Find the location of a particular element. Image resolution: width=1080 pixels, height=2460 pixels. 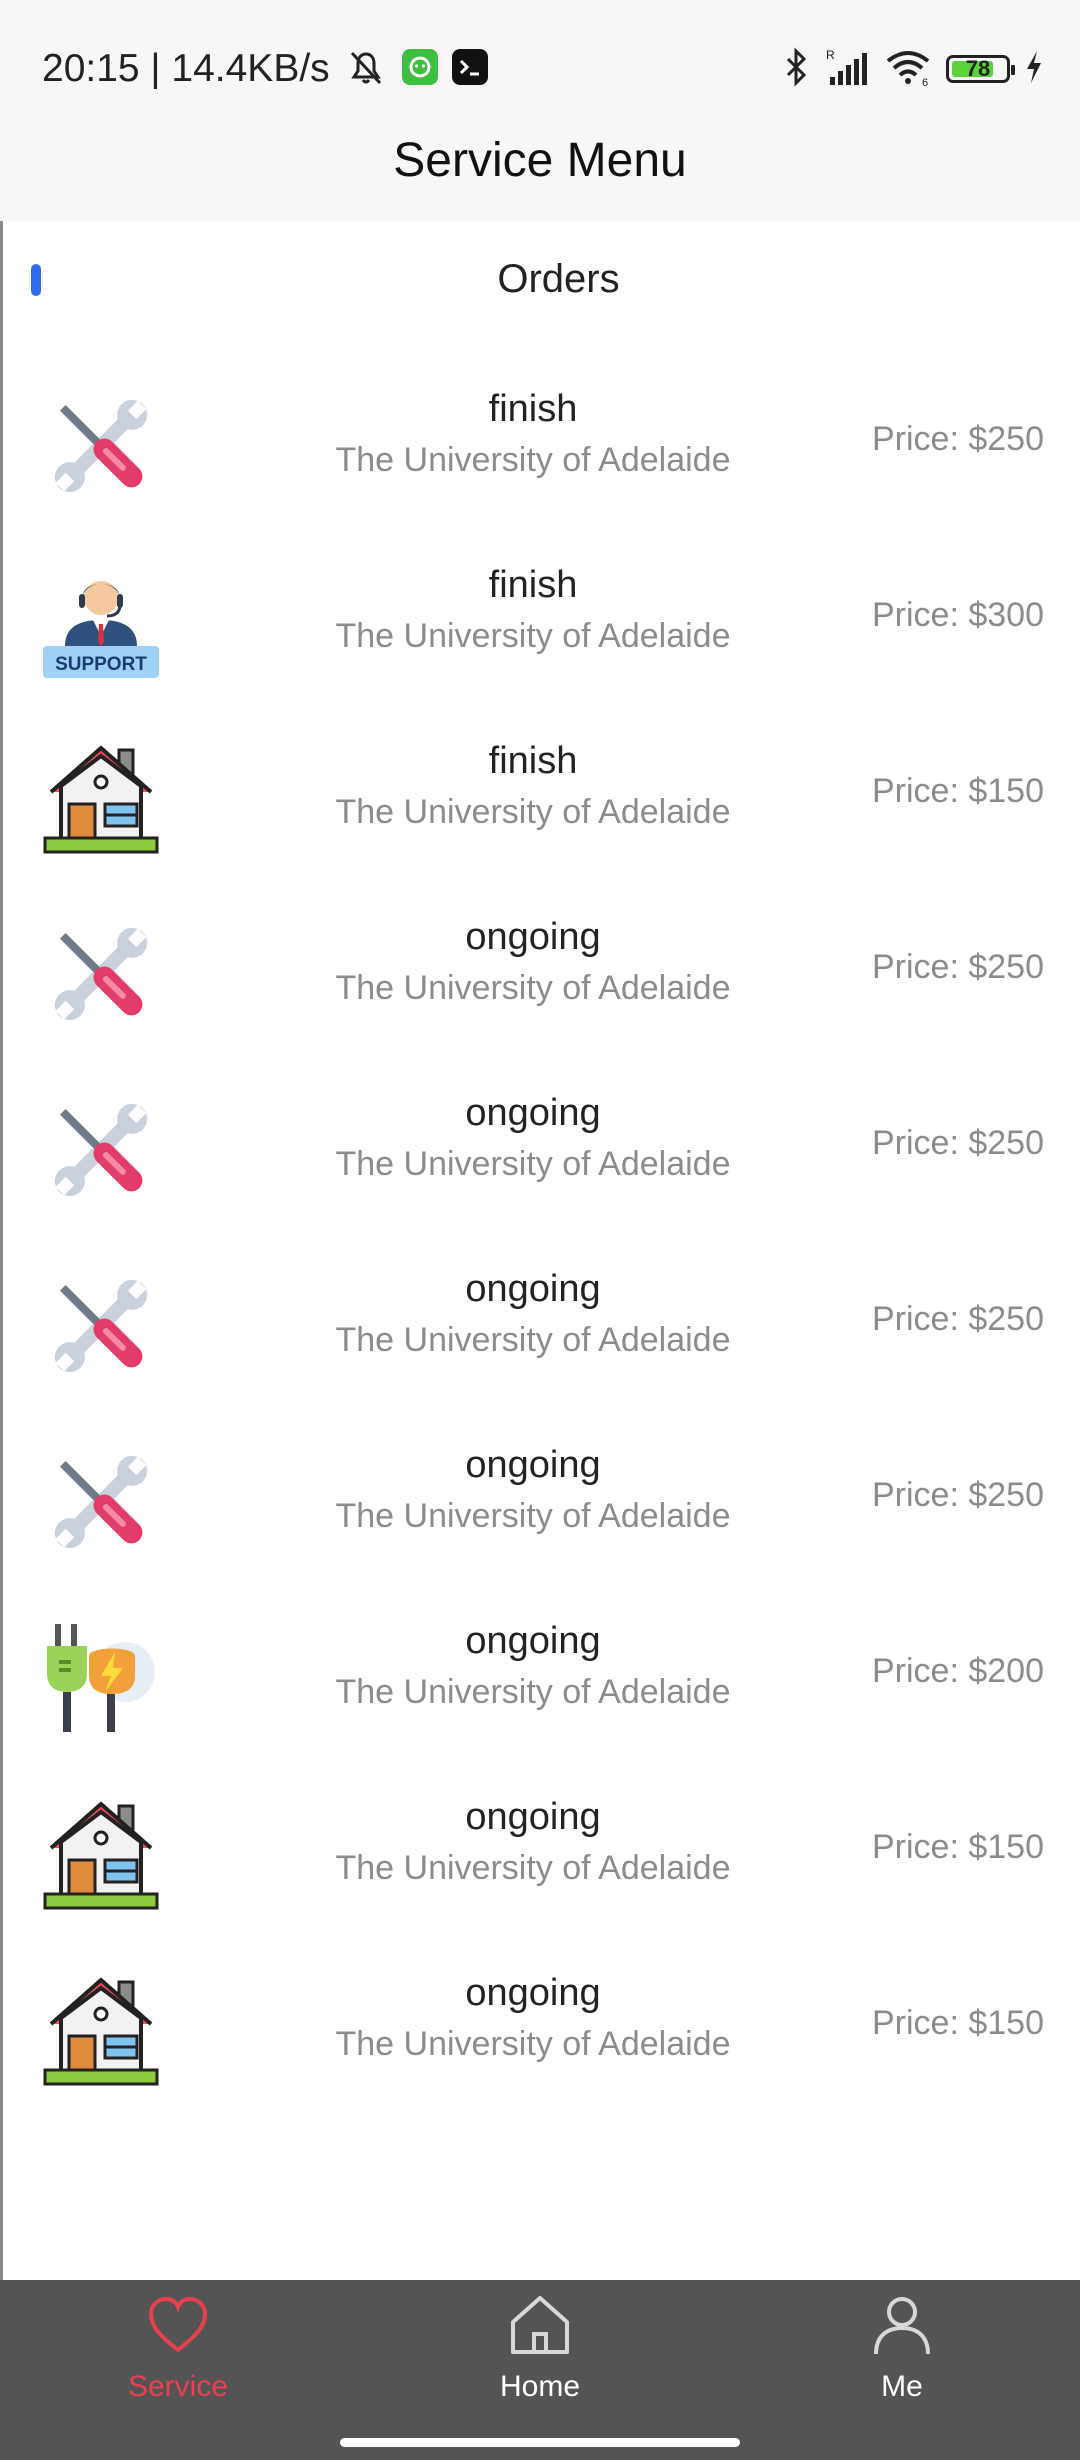

battery-icon: 78 is located at coordinates (980, 69).